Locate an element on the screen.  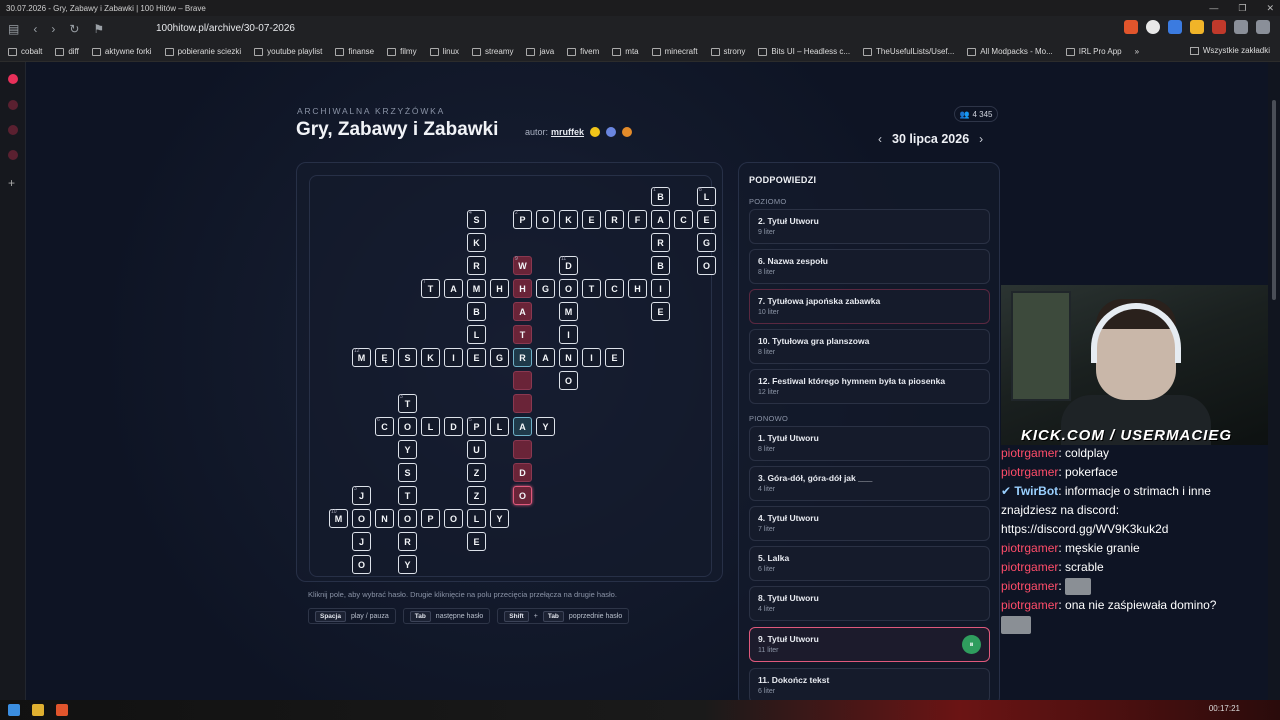
bookmark-item: minecraft is located at coordinates (674, 51).